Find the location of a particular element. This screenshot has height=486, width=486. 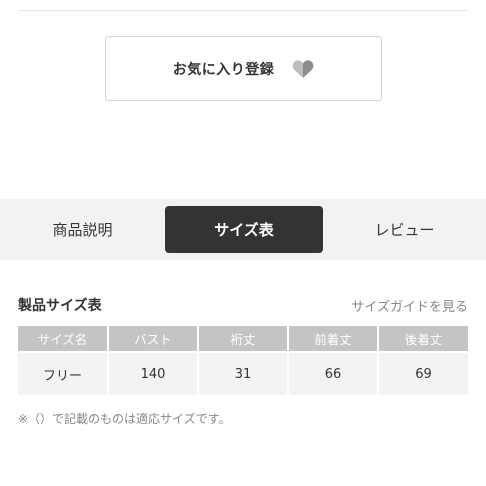

table-cell: 140 is located at coordinates (153, 373).